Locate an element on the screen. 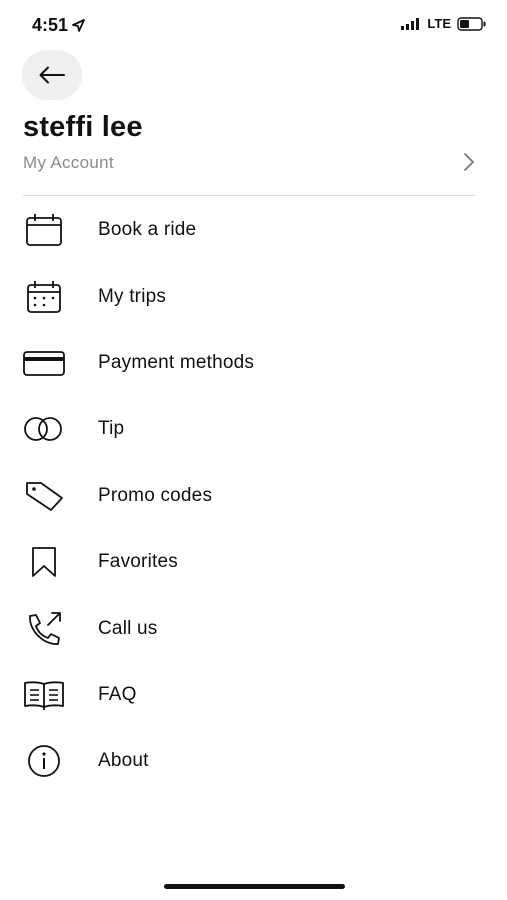  arrow-left-icon is located at coordinates (52, 75).